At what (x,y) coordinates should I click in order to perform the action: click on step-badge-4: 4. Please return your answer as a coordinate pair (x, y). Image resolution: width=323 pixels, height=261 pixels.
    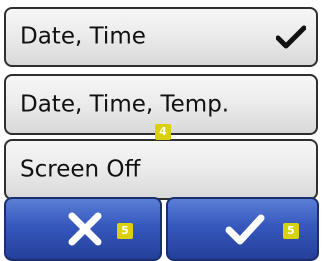
    Looking at the image, I should click on (163, 132).